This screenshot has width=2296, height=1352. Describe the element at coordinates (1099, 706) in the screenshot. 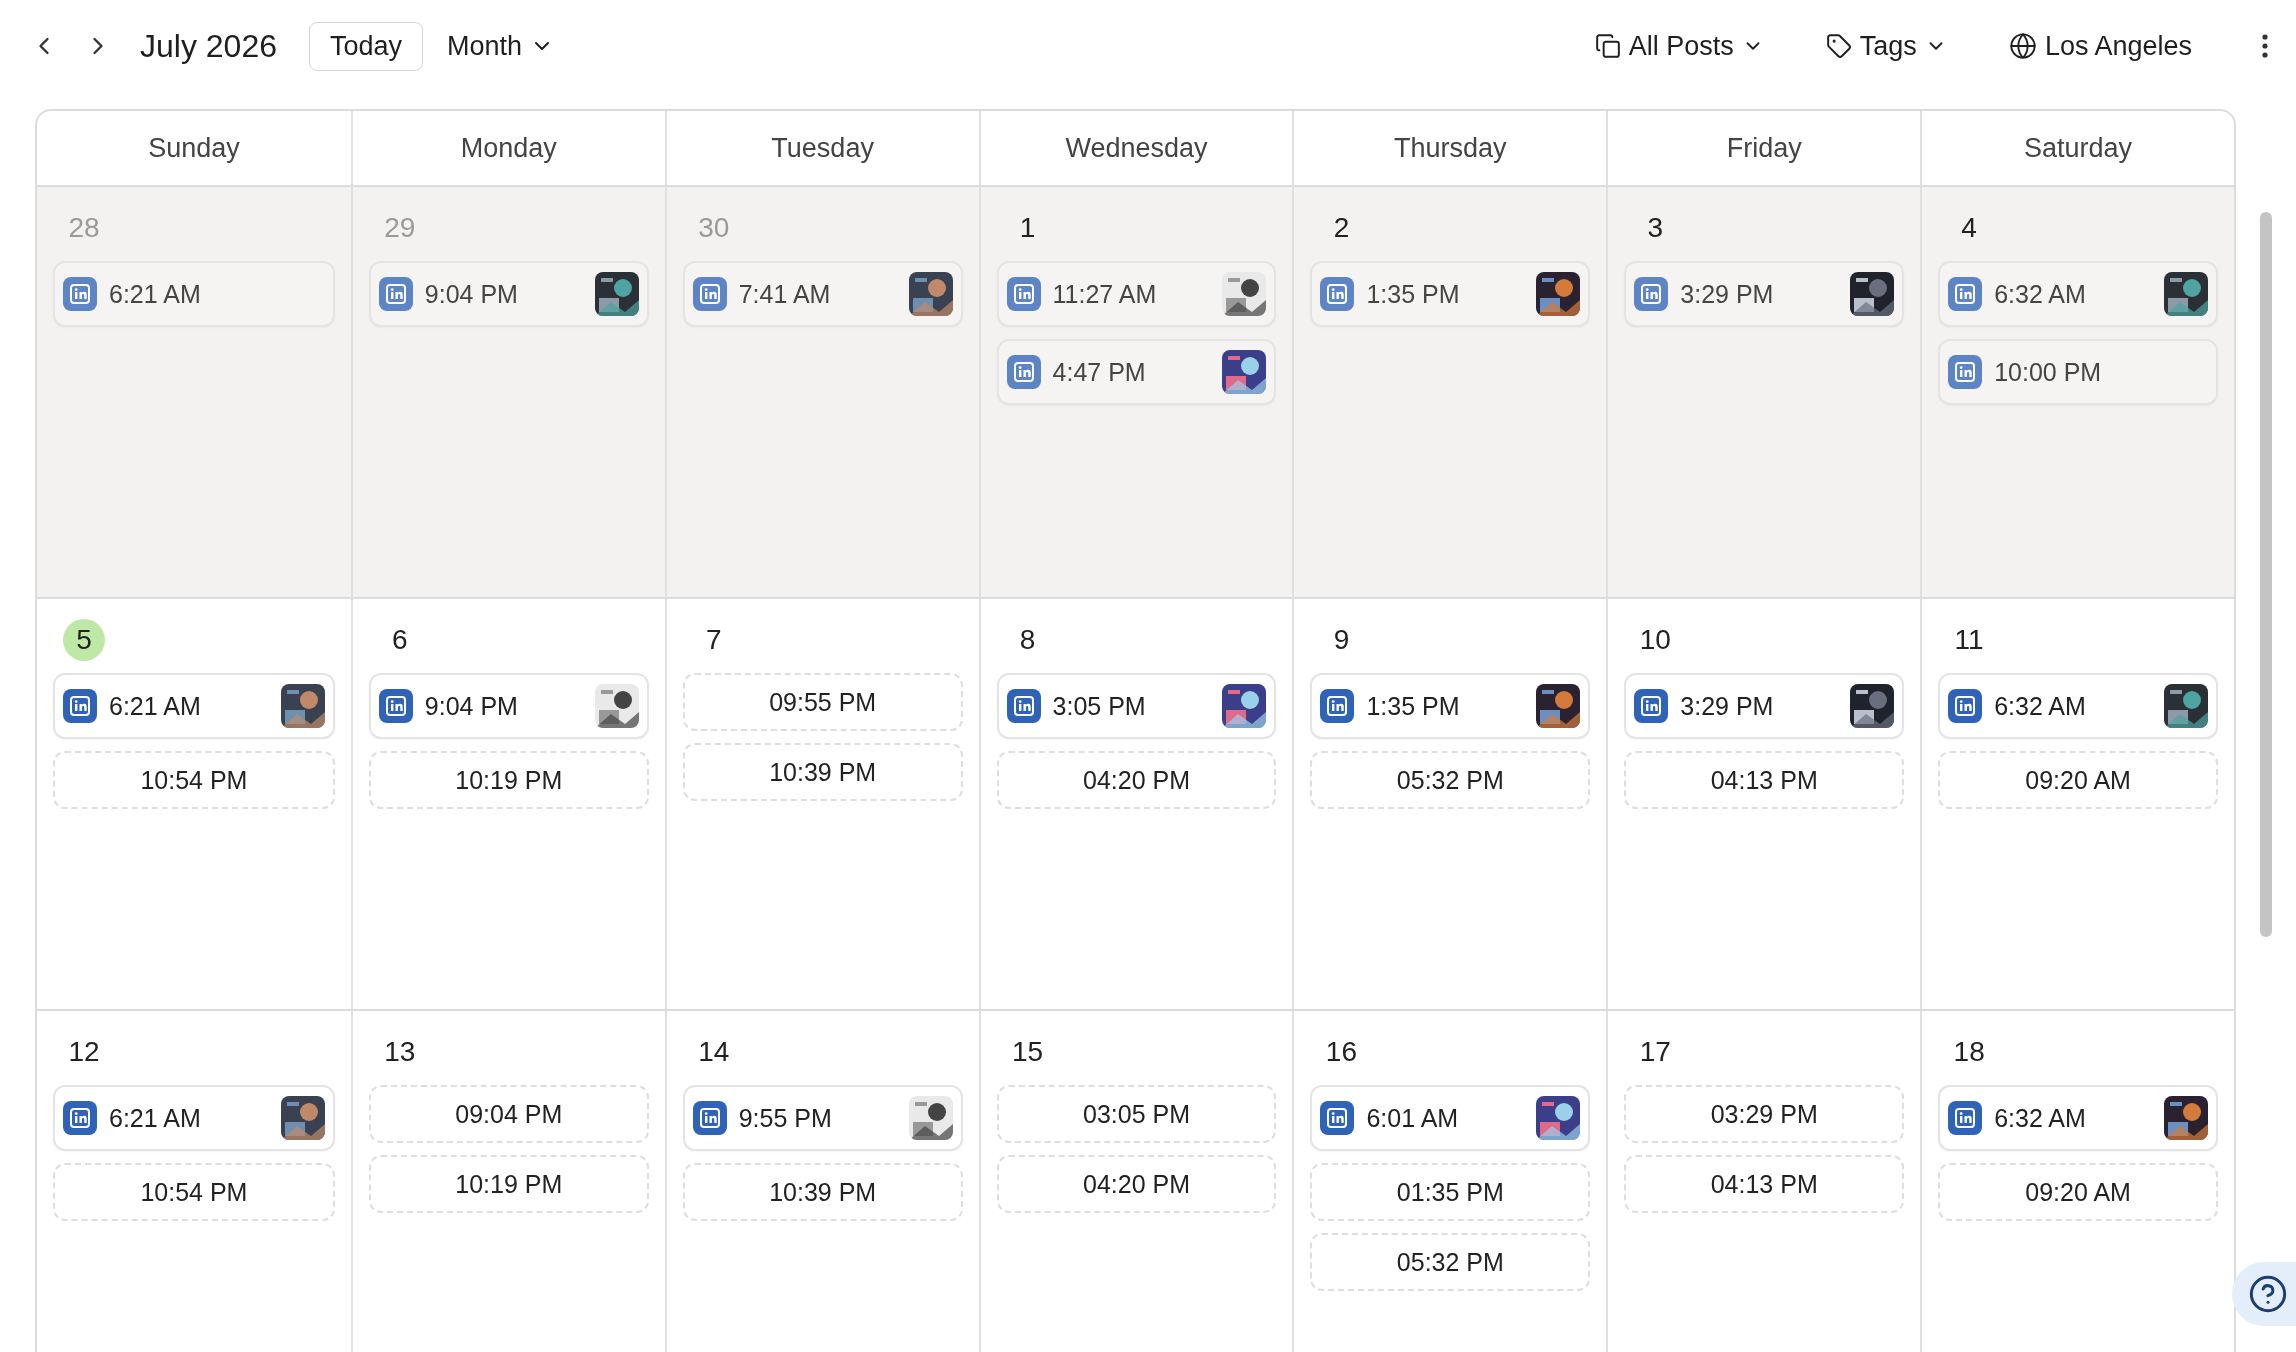

I see `post-time: 3:05 PM` at that location.